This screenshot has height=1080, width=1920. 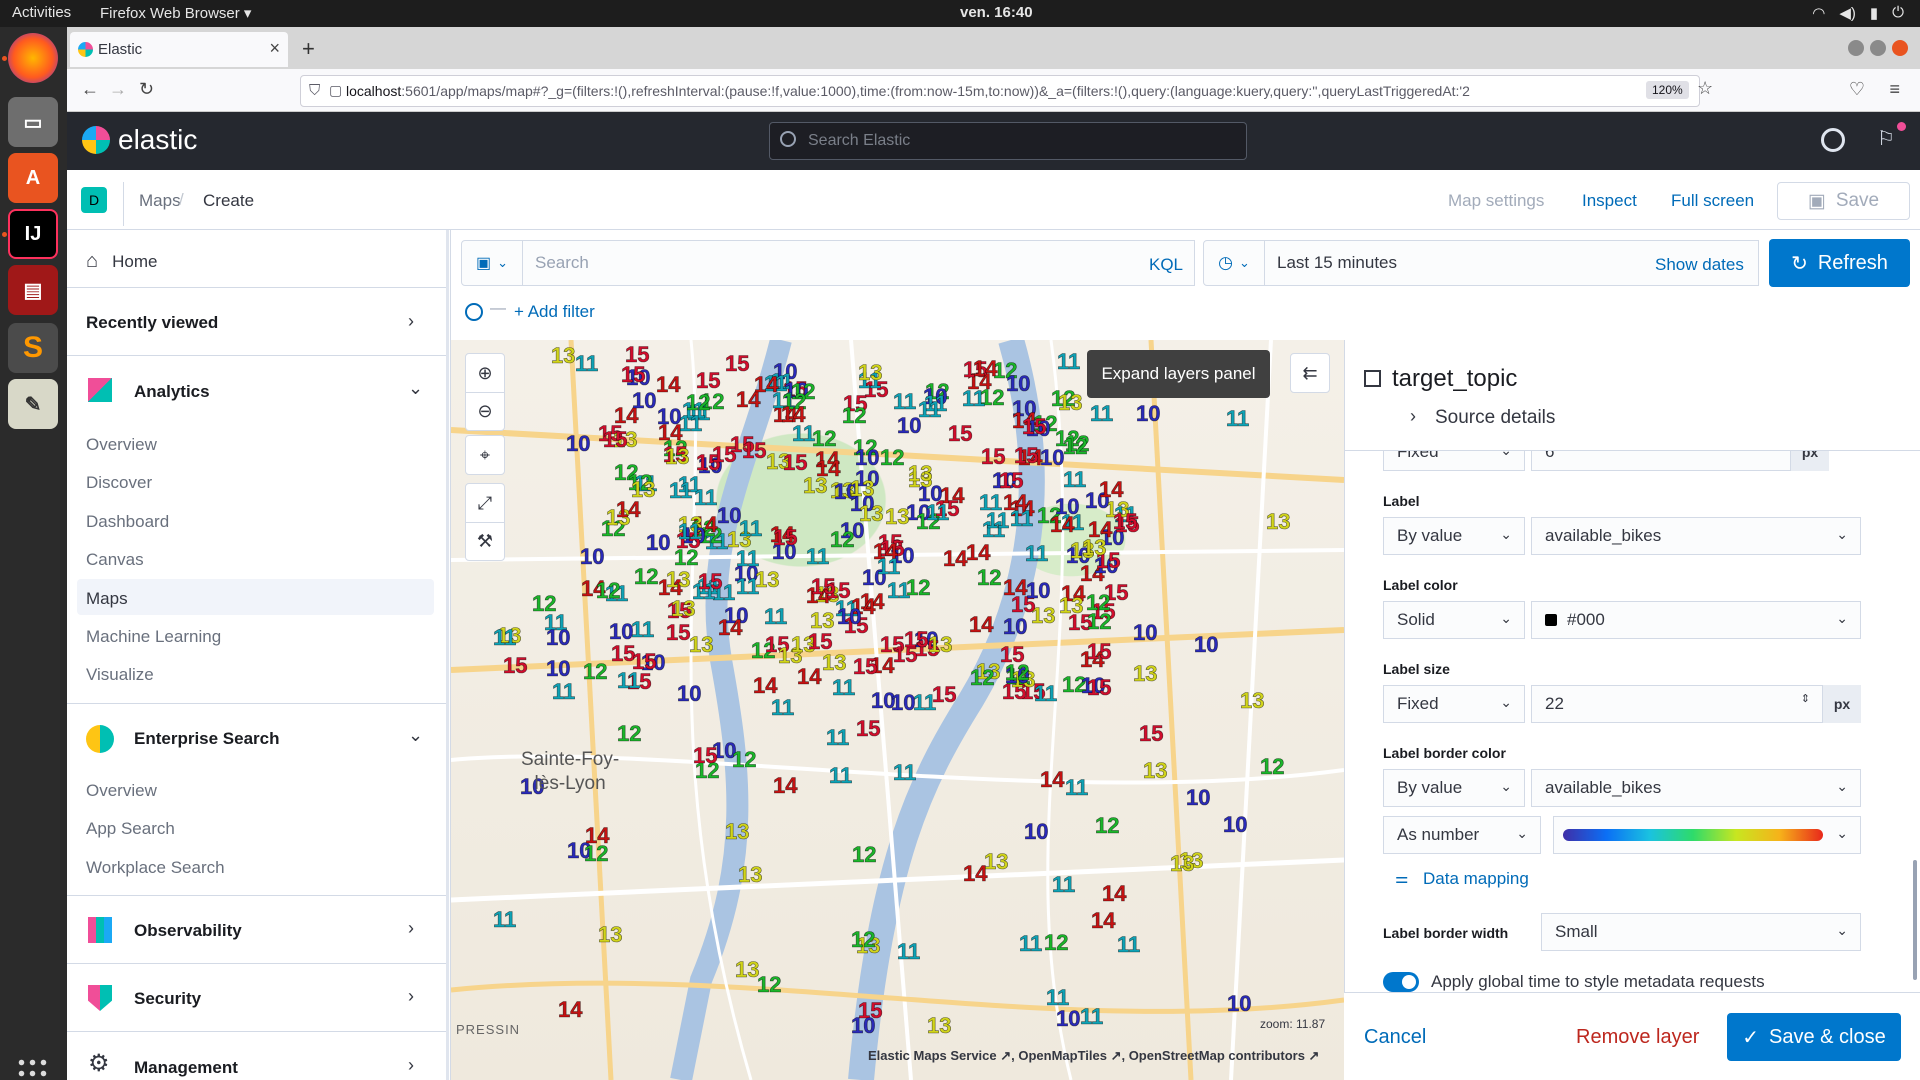 I want to click on expand-layers-panel-button: ⇇, so click(x=1310, y=373).